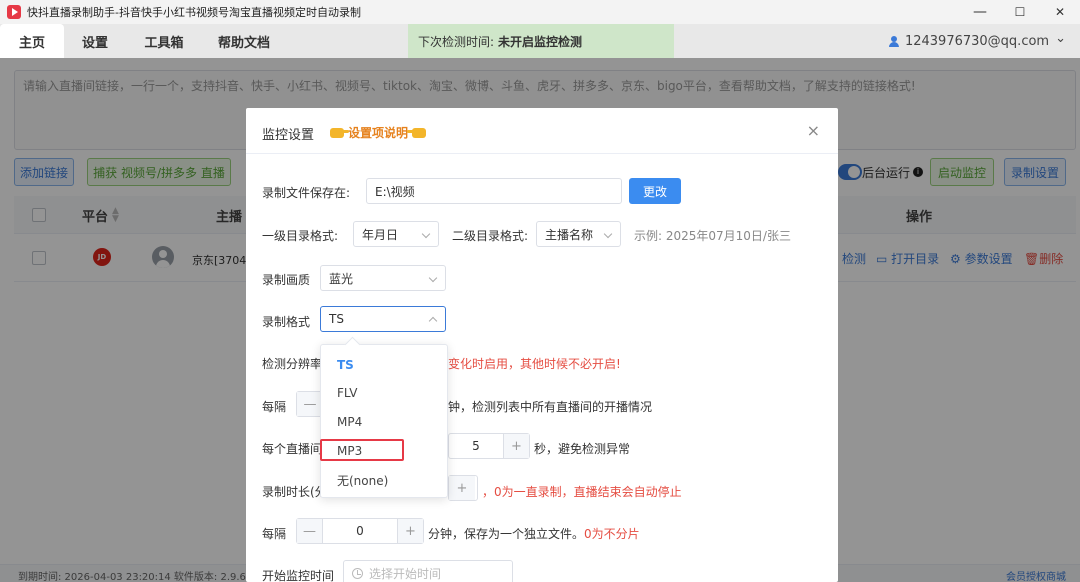  What do you see at coordinates (341, 278) in the screenshot?
I see `quality-value: 蓝光` at bounding box center [341, 278].